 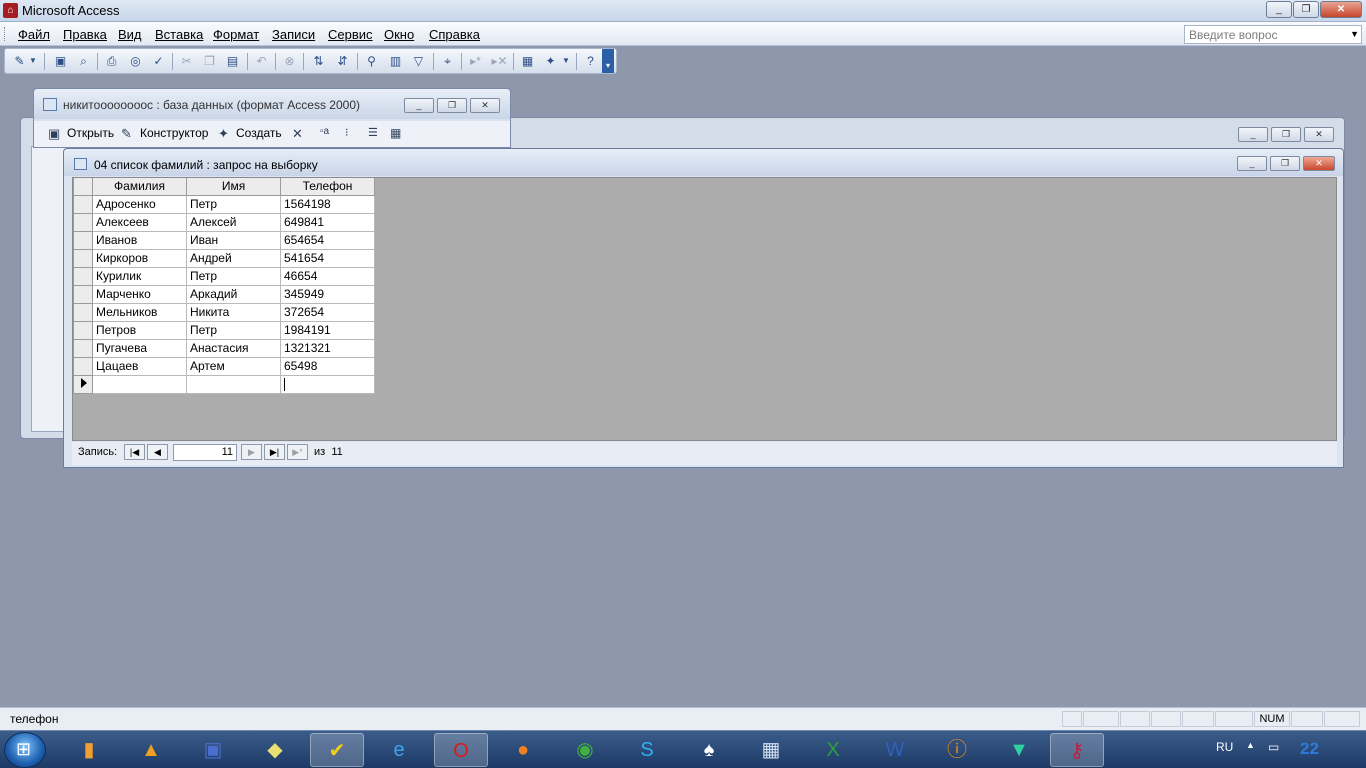 What do you see at coordinates (60, 61) in the screenshot?
I see `save-icon: ▣` at bounding box center [60, 61].